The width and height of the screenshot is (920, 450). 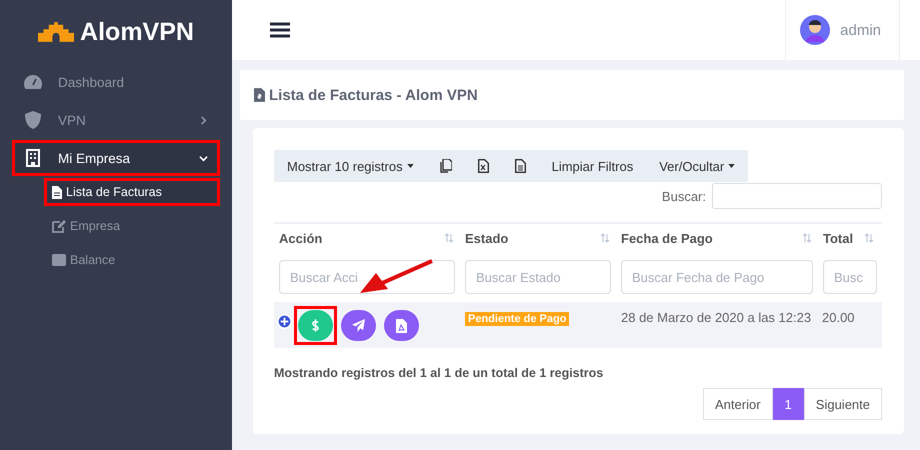 What do you see at coordinates (315, 325) in the screenshot?
I see `dollar-icon` at bounding box center [315, 325].